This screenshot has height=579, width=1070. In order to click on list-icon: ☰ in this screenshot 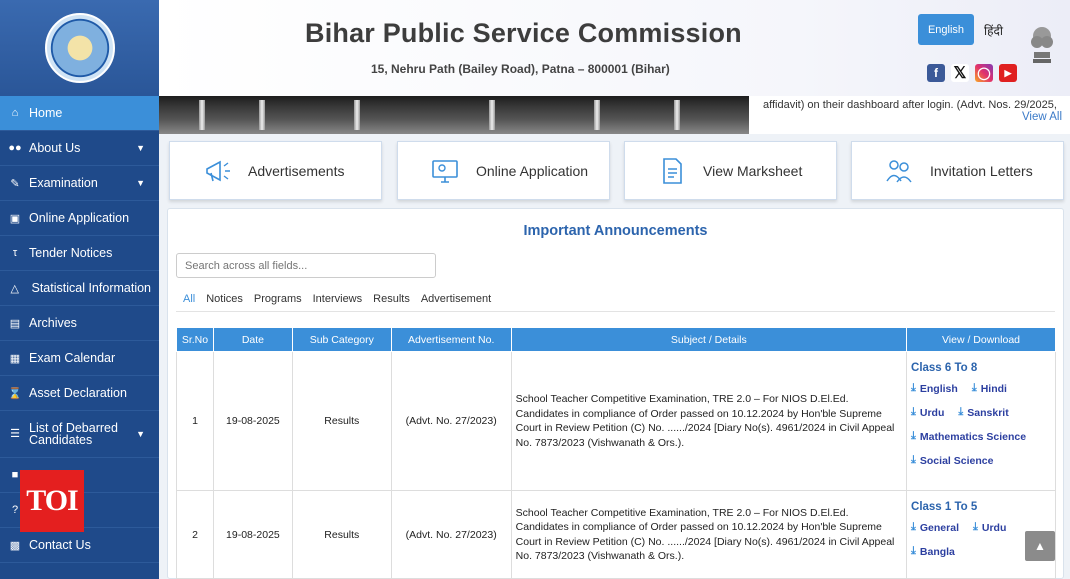, I will do `click(15, 434)`.